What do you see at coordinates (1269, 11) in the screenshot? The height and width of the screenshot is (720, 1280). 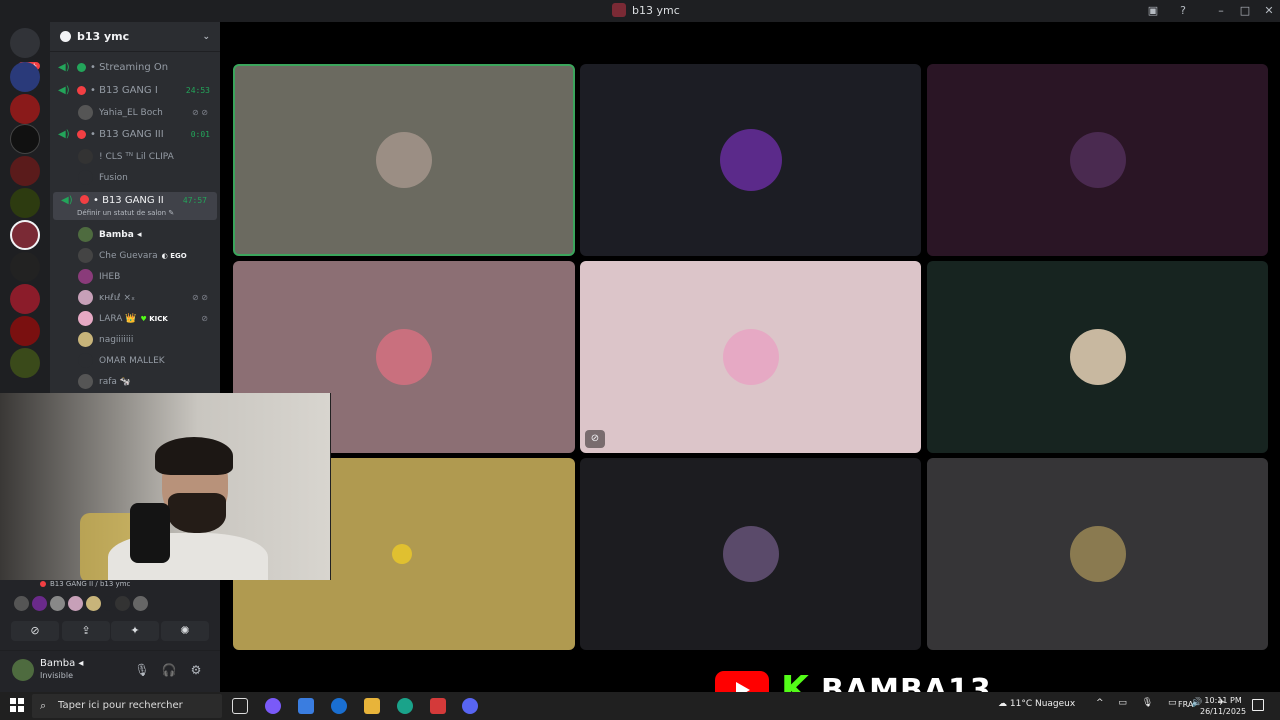 I see `close-button: ✕` at bounding box center [1269, 11].